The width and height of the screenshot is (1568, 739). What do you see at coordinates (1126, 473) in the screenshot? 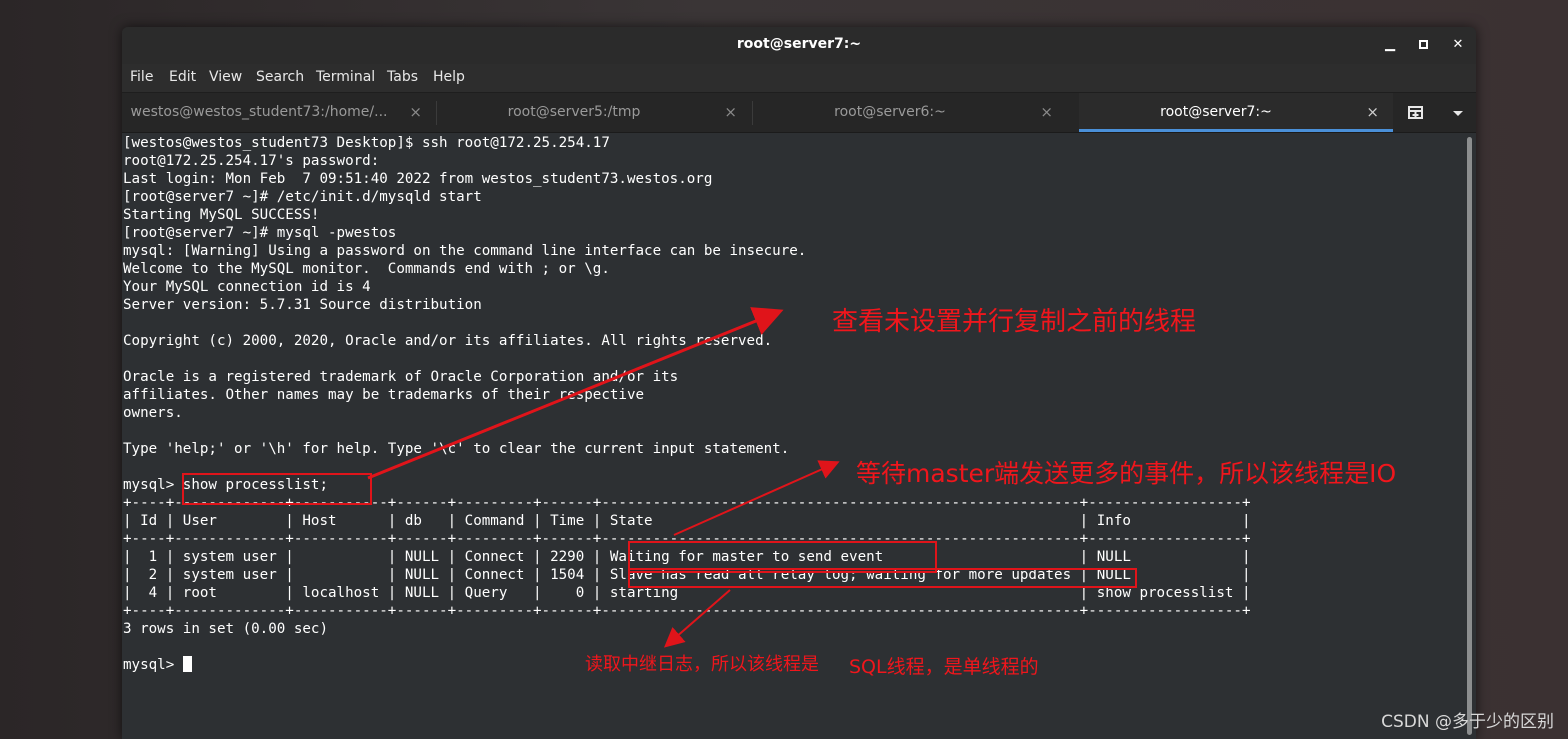
I see `annotation-io-thread: 等待master端发送更多的事件，所以该线程是IO` at bounding box center [1126, 473].